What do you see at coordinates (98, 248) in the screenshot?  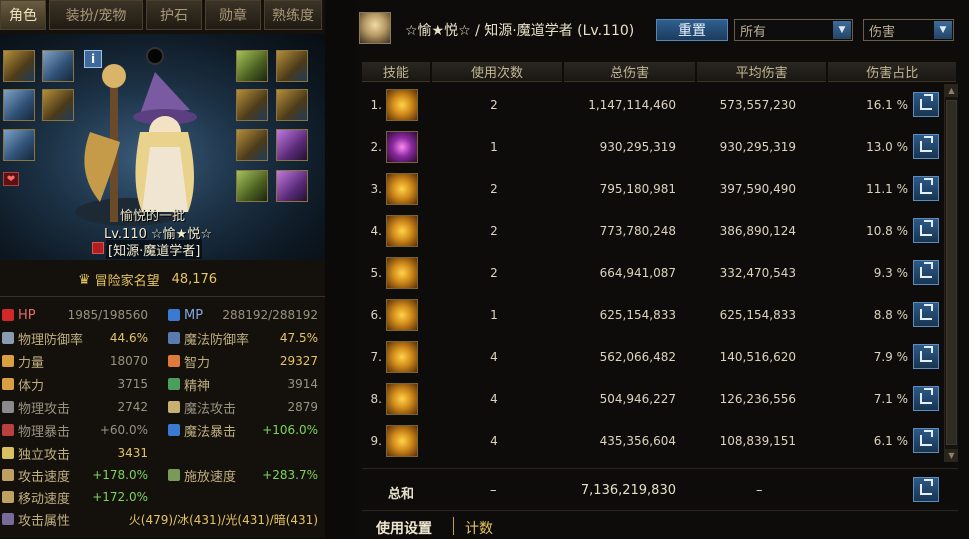 I see `class-icon` at bounding box center [98, 248].